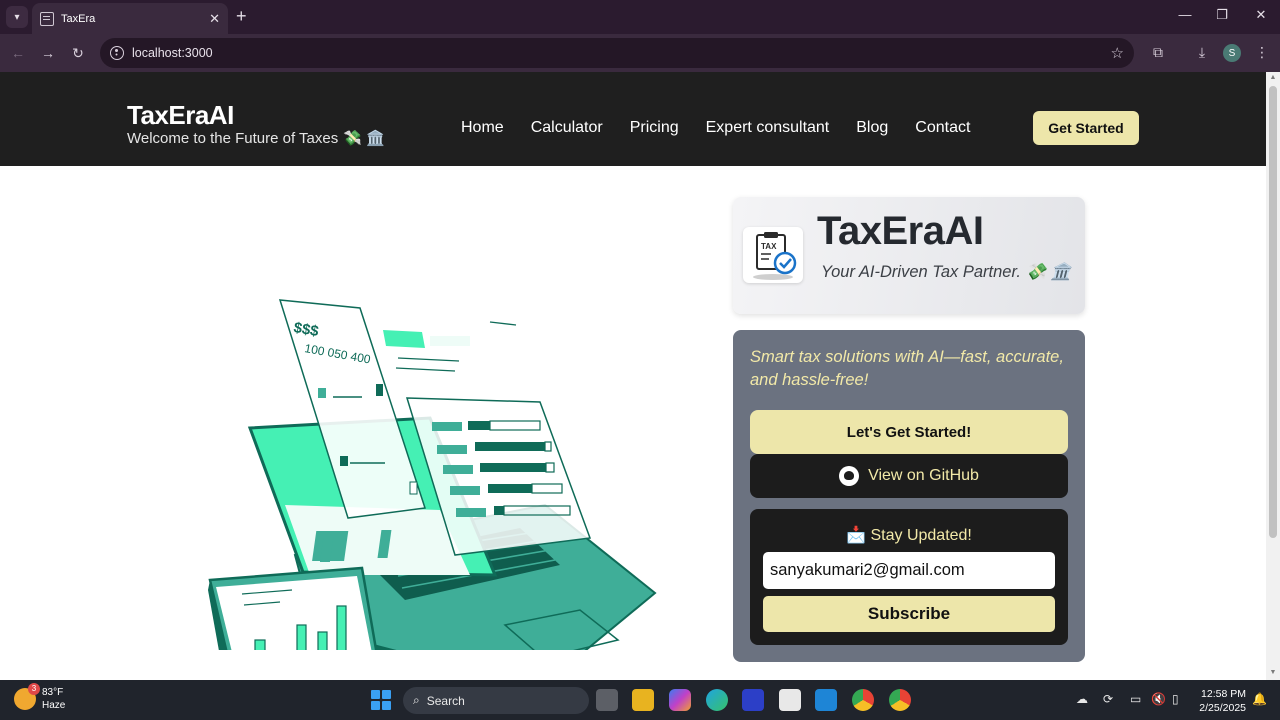 The height and width of the screenshot is (720, 1280). Describe the element at coordinates (1262, 52) in the screenshot. I see `menu-kebab-icon: ⋮` at that location.